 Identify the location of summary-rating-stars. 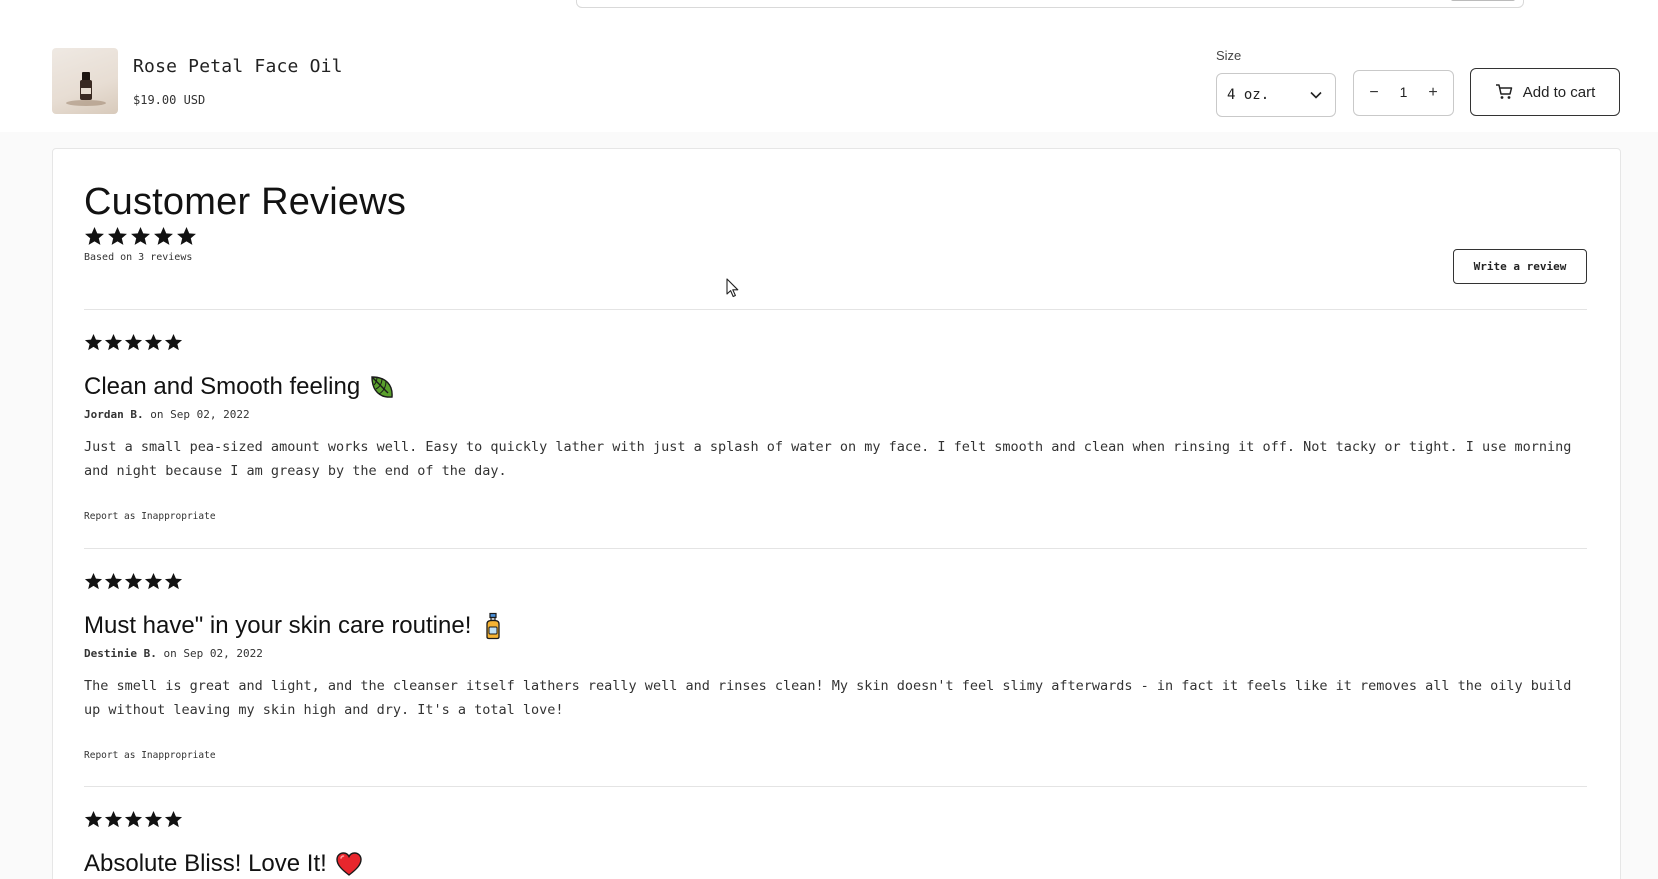
(140, 236).